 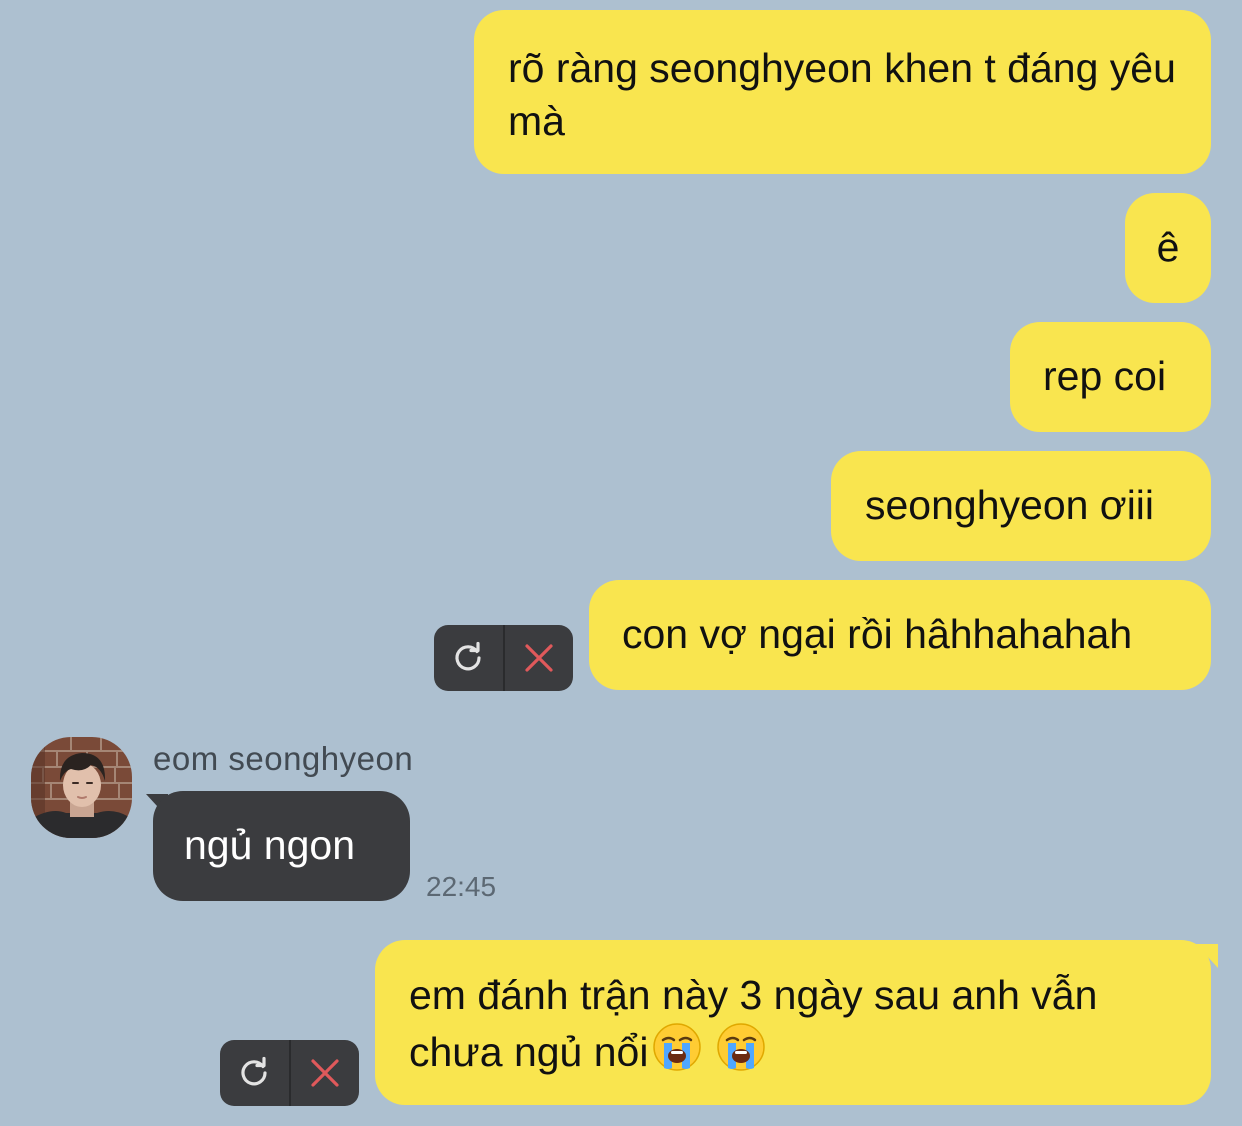 I want to click on message-text: ngủ ngon, so click(x=270, y=845).